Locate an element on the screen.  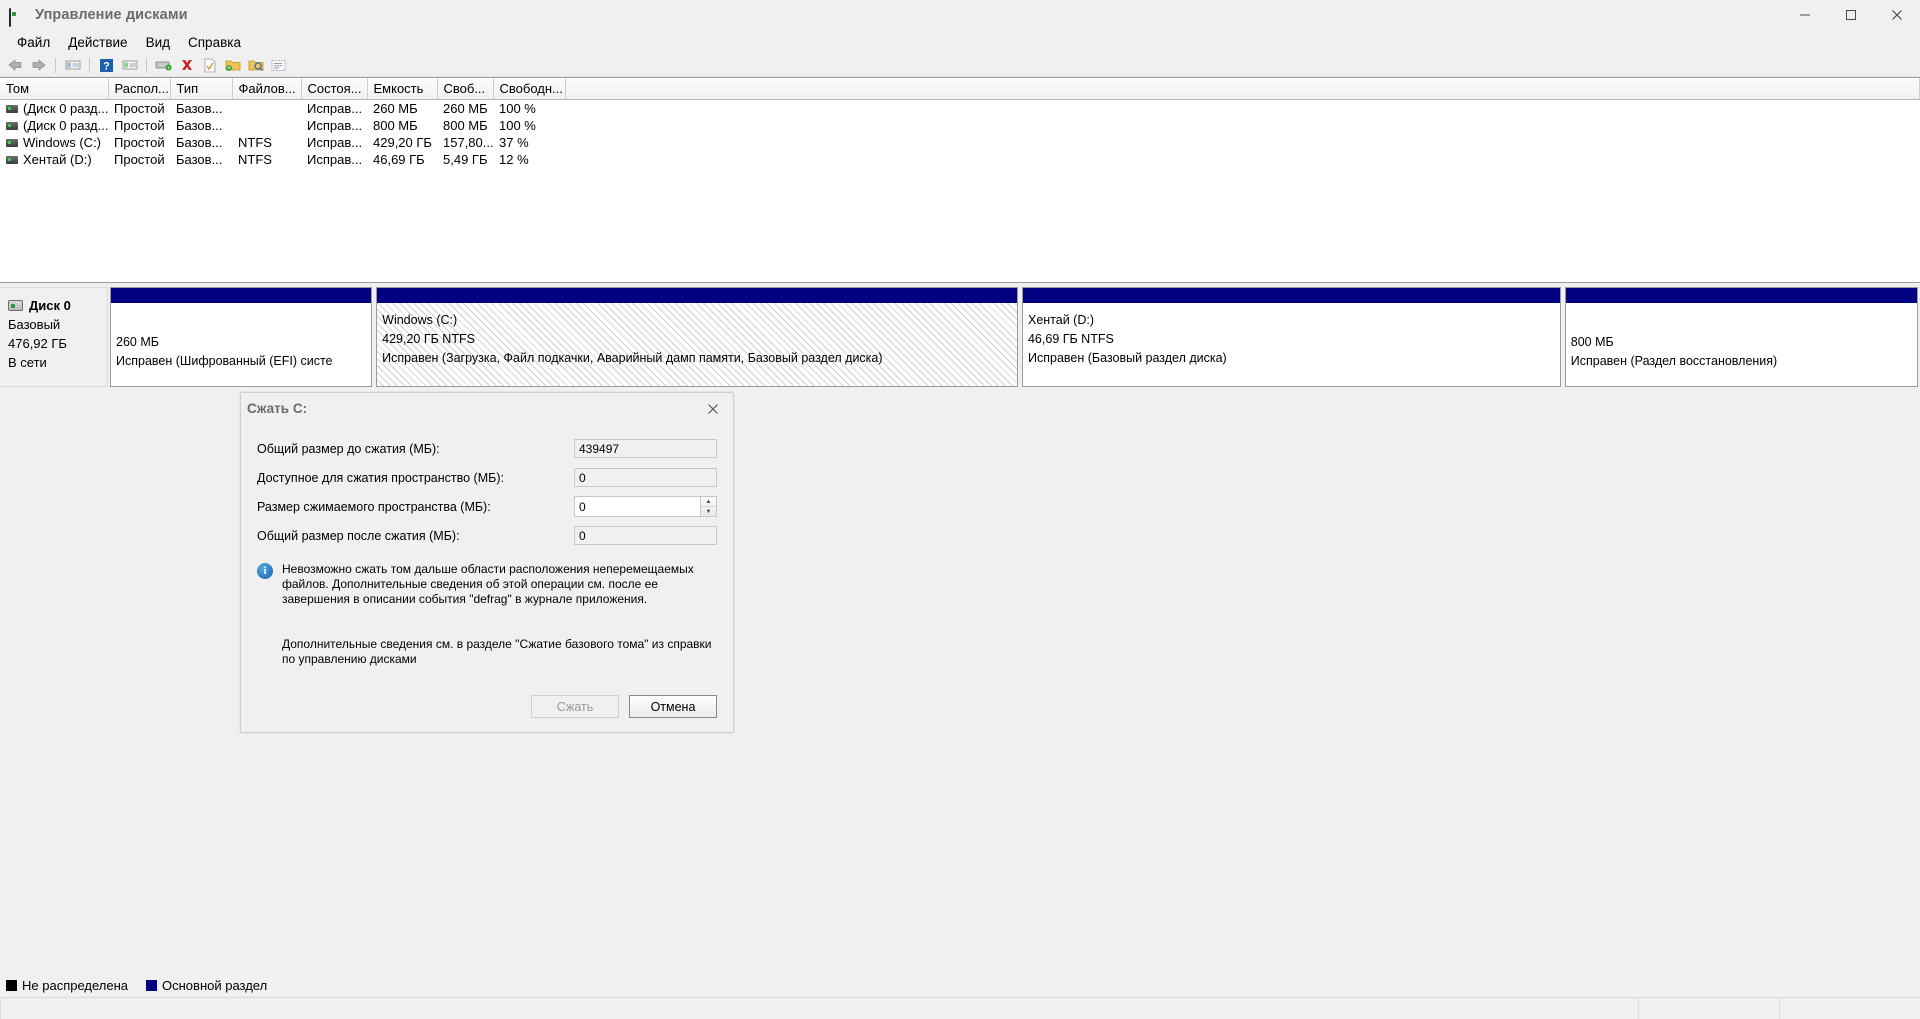
rescan-disks-icon: + is located at coordinates (163, 65).